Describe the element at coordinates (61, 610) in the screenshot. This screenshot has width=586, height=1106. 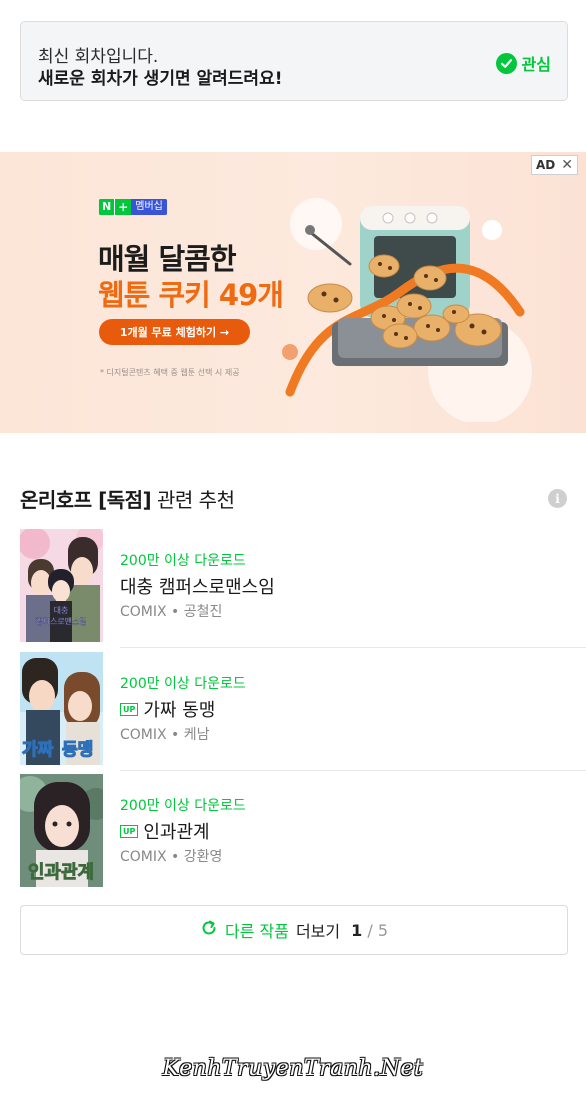
I see `svg-text: 대충` at that location.